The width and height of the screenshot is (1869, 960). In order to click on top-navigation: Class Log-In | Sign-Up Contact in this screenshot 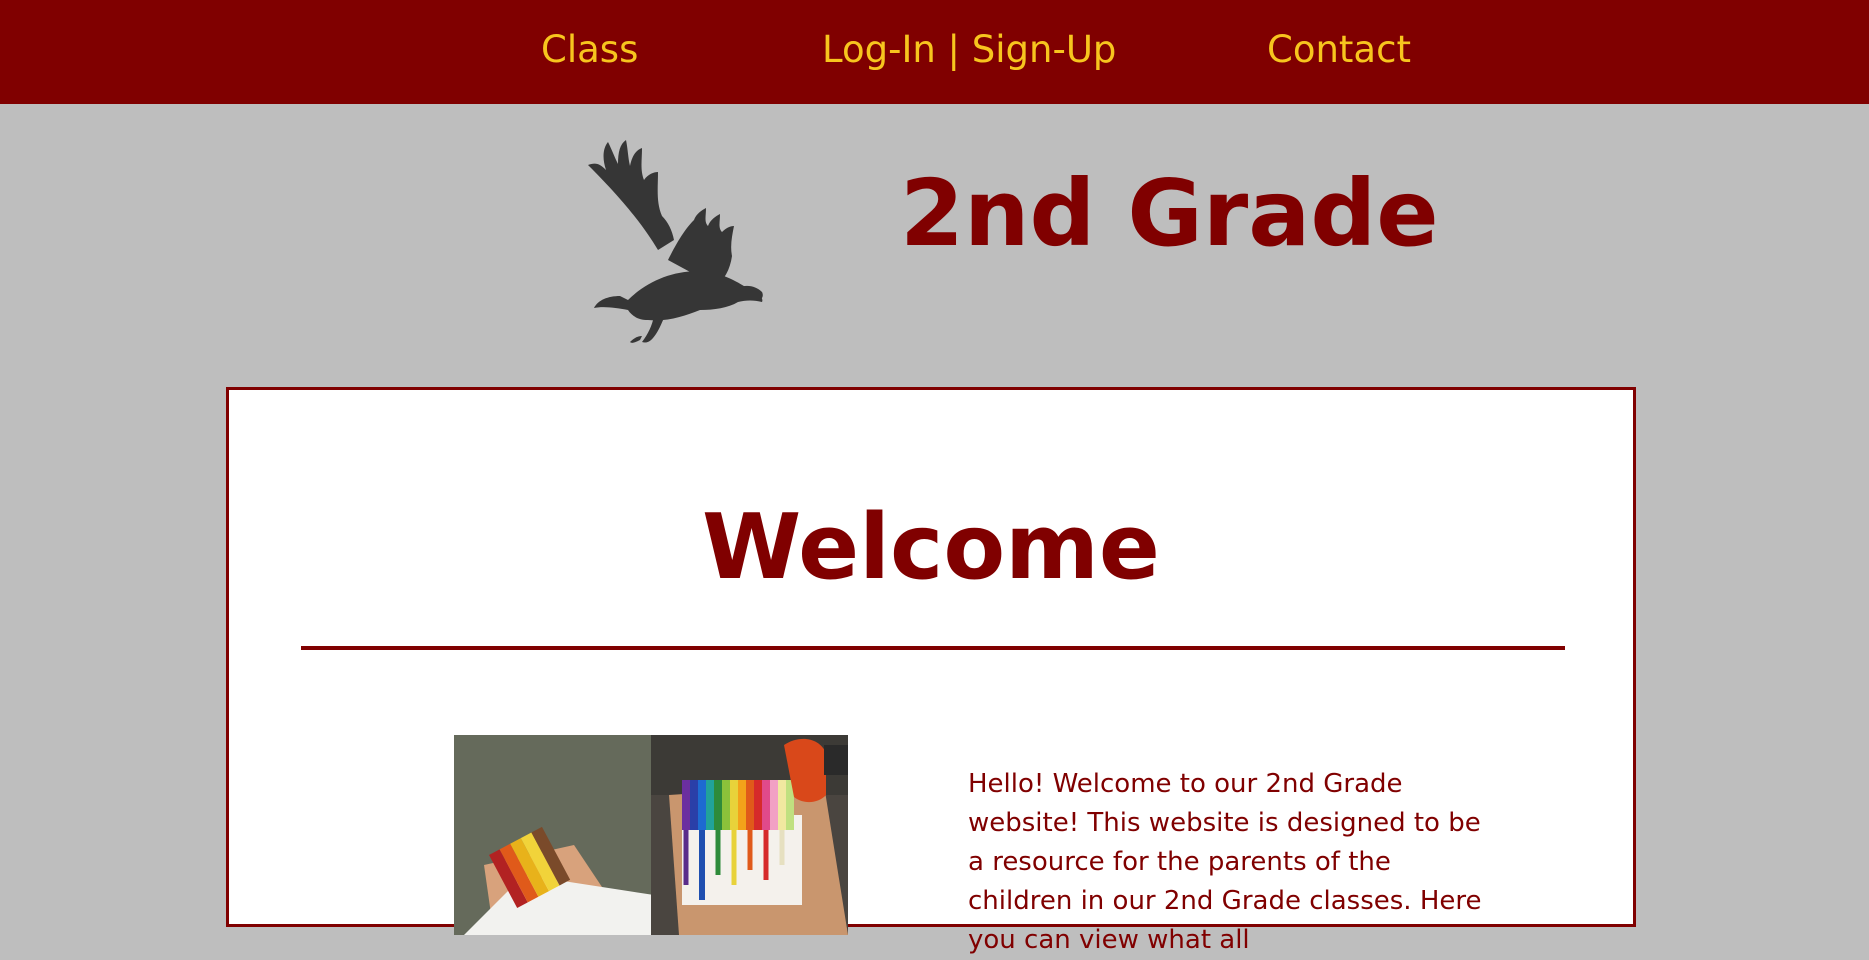, I will do `click(934, 52)`.